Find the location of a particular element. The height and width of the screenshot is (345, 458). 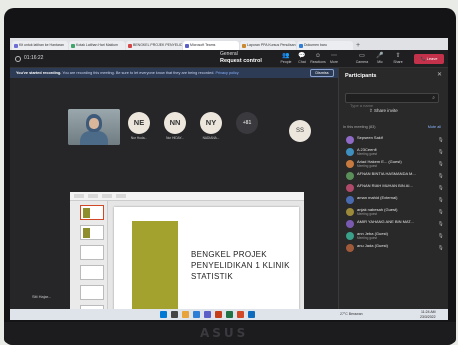

privacy-policy-link: Privacy policy is located at coordinates (226, 73).